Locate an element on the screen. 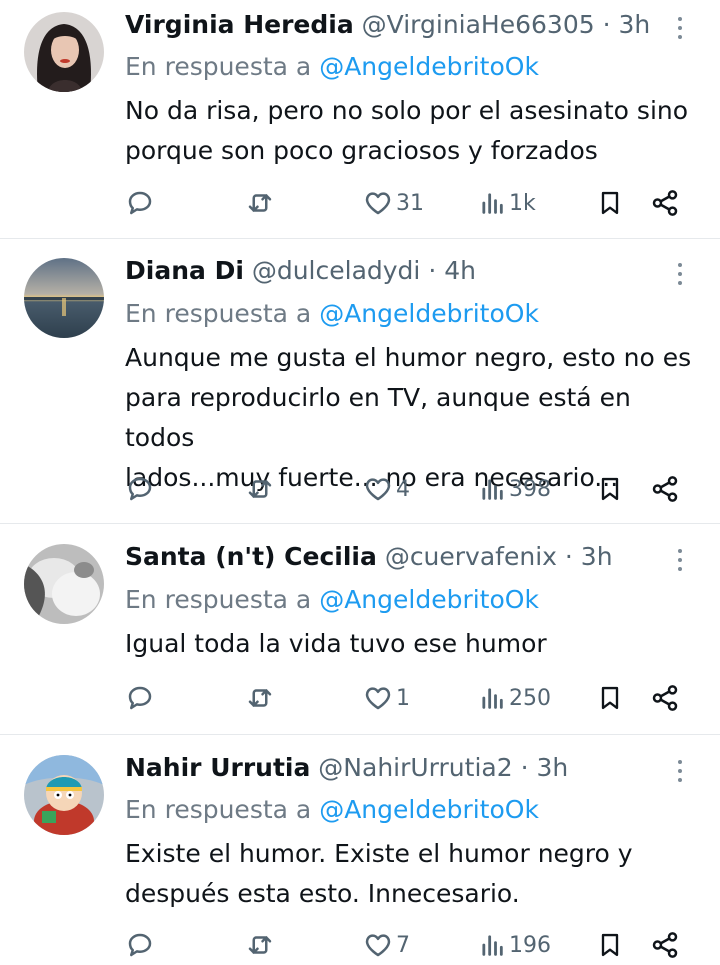 This screenshot has width=720, height=965. like-button: 1 is located at coordinates (386, 698).